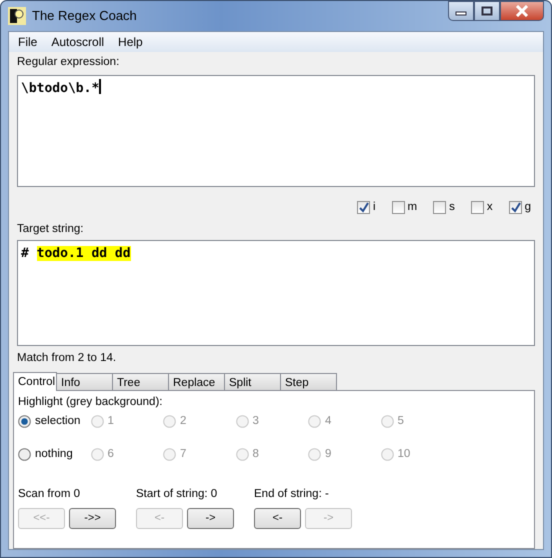 The height and width of the screenshot is (558, 552). I want to click on text-cursor, so click(100, 86).